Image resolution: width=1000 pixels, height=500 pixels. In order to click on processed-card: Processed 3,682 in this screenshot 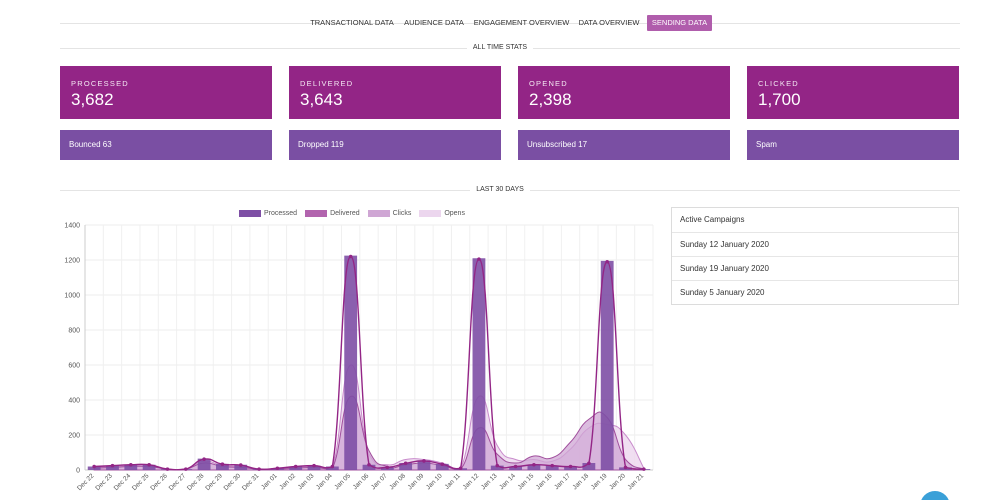, I will do `click(166, 92)`.